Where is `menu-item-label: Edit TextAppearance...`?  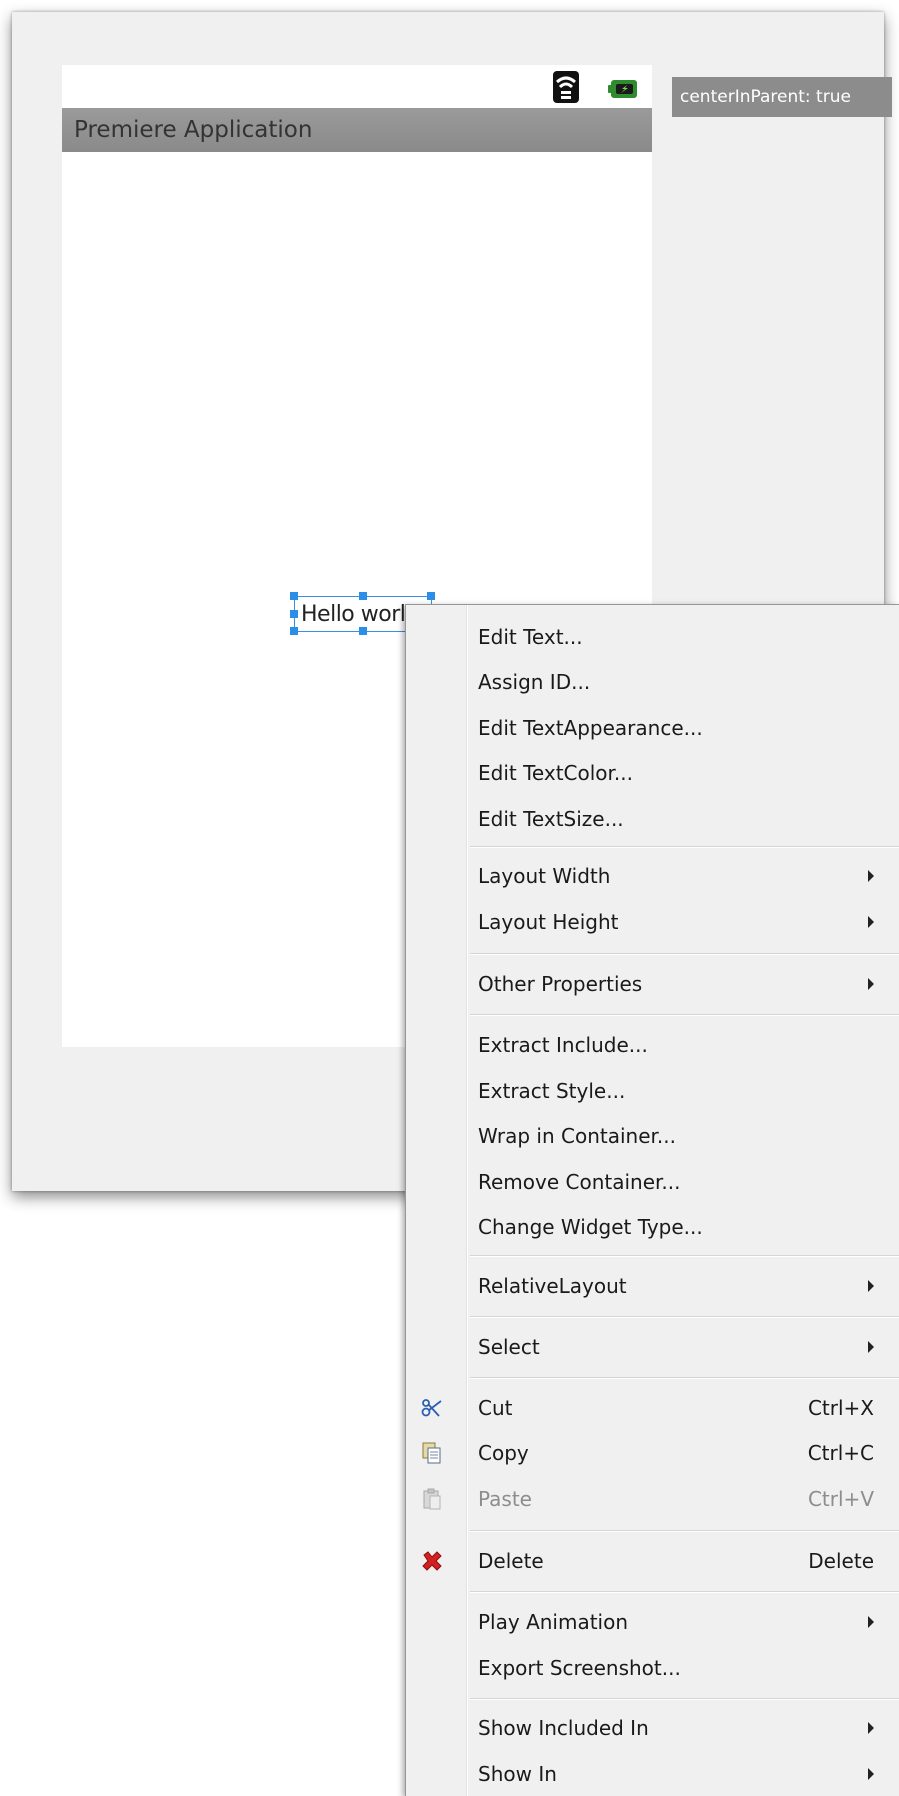
menu-item-label: Edit TextAppearance... is located at coordinates (590, 728).